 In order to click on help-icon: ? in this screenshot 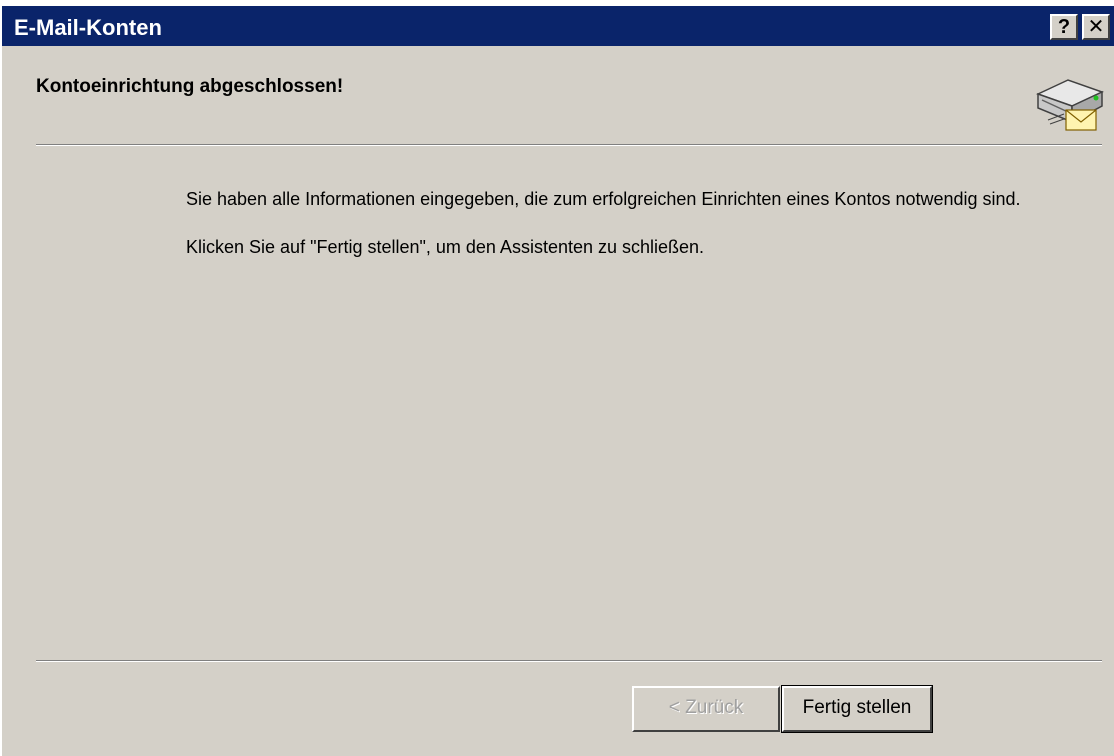, I will do `click(1064, 27)`.